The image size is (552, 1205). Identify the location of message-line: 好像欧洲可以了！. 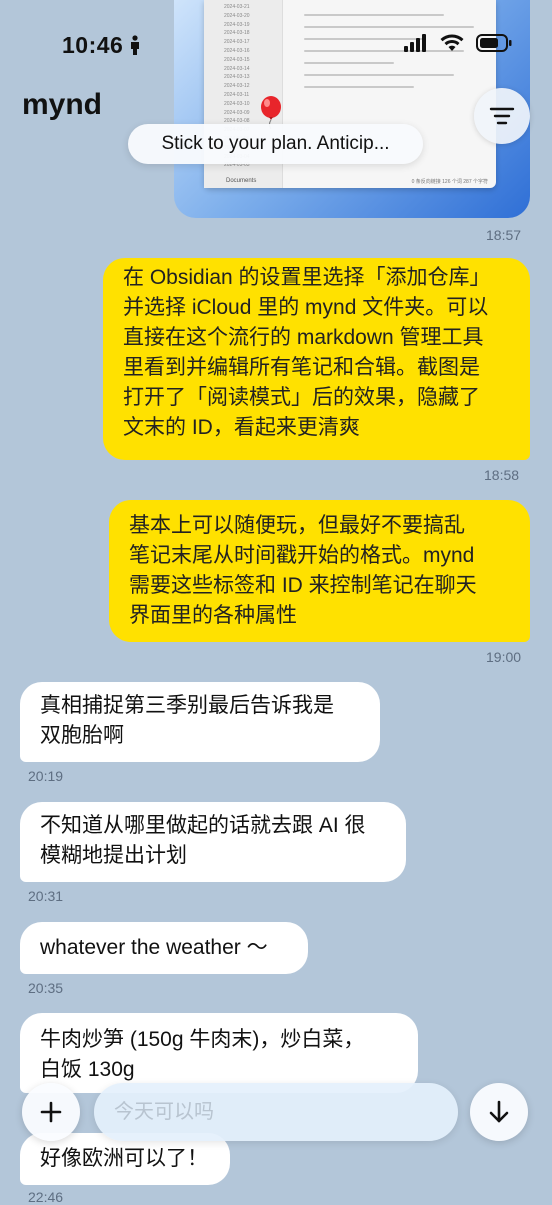
(124, 1158).